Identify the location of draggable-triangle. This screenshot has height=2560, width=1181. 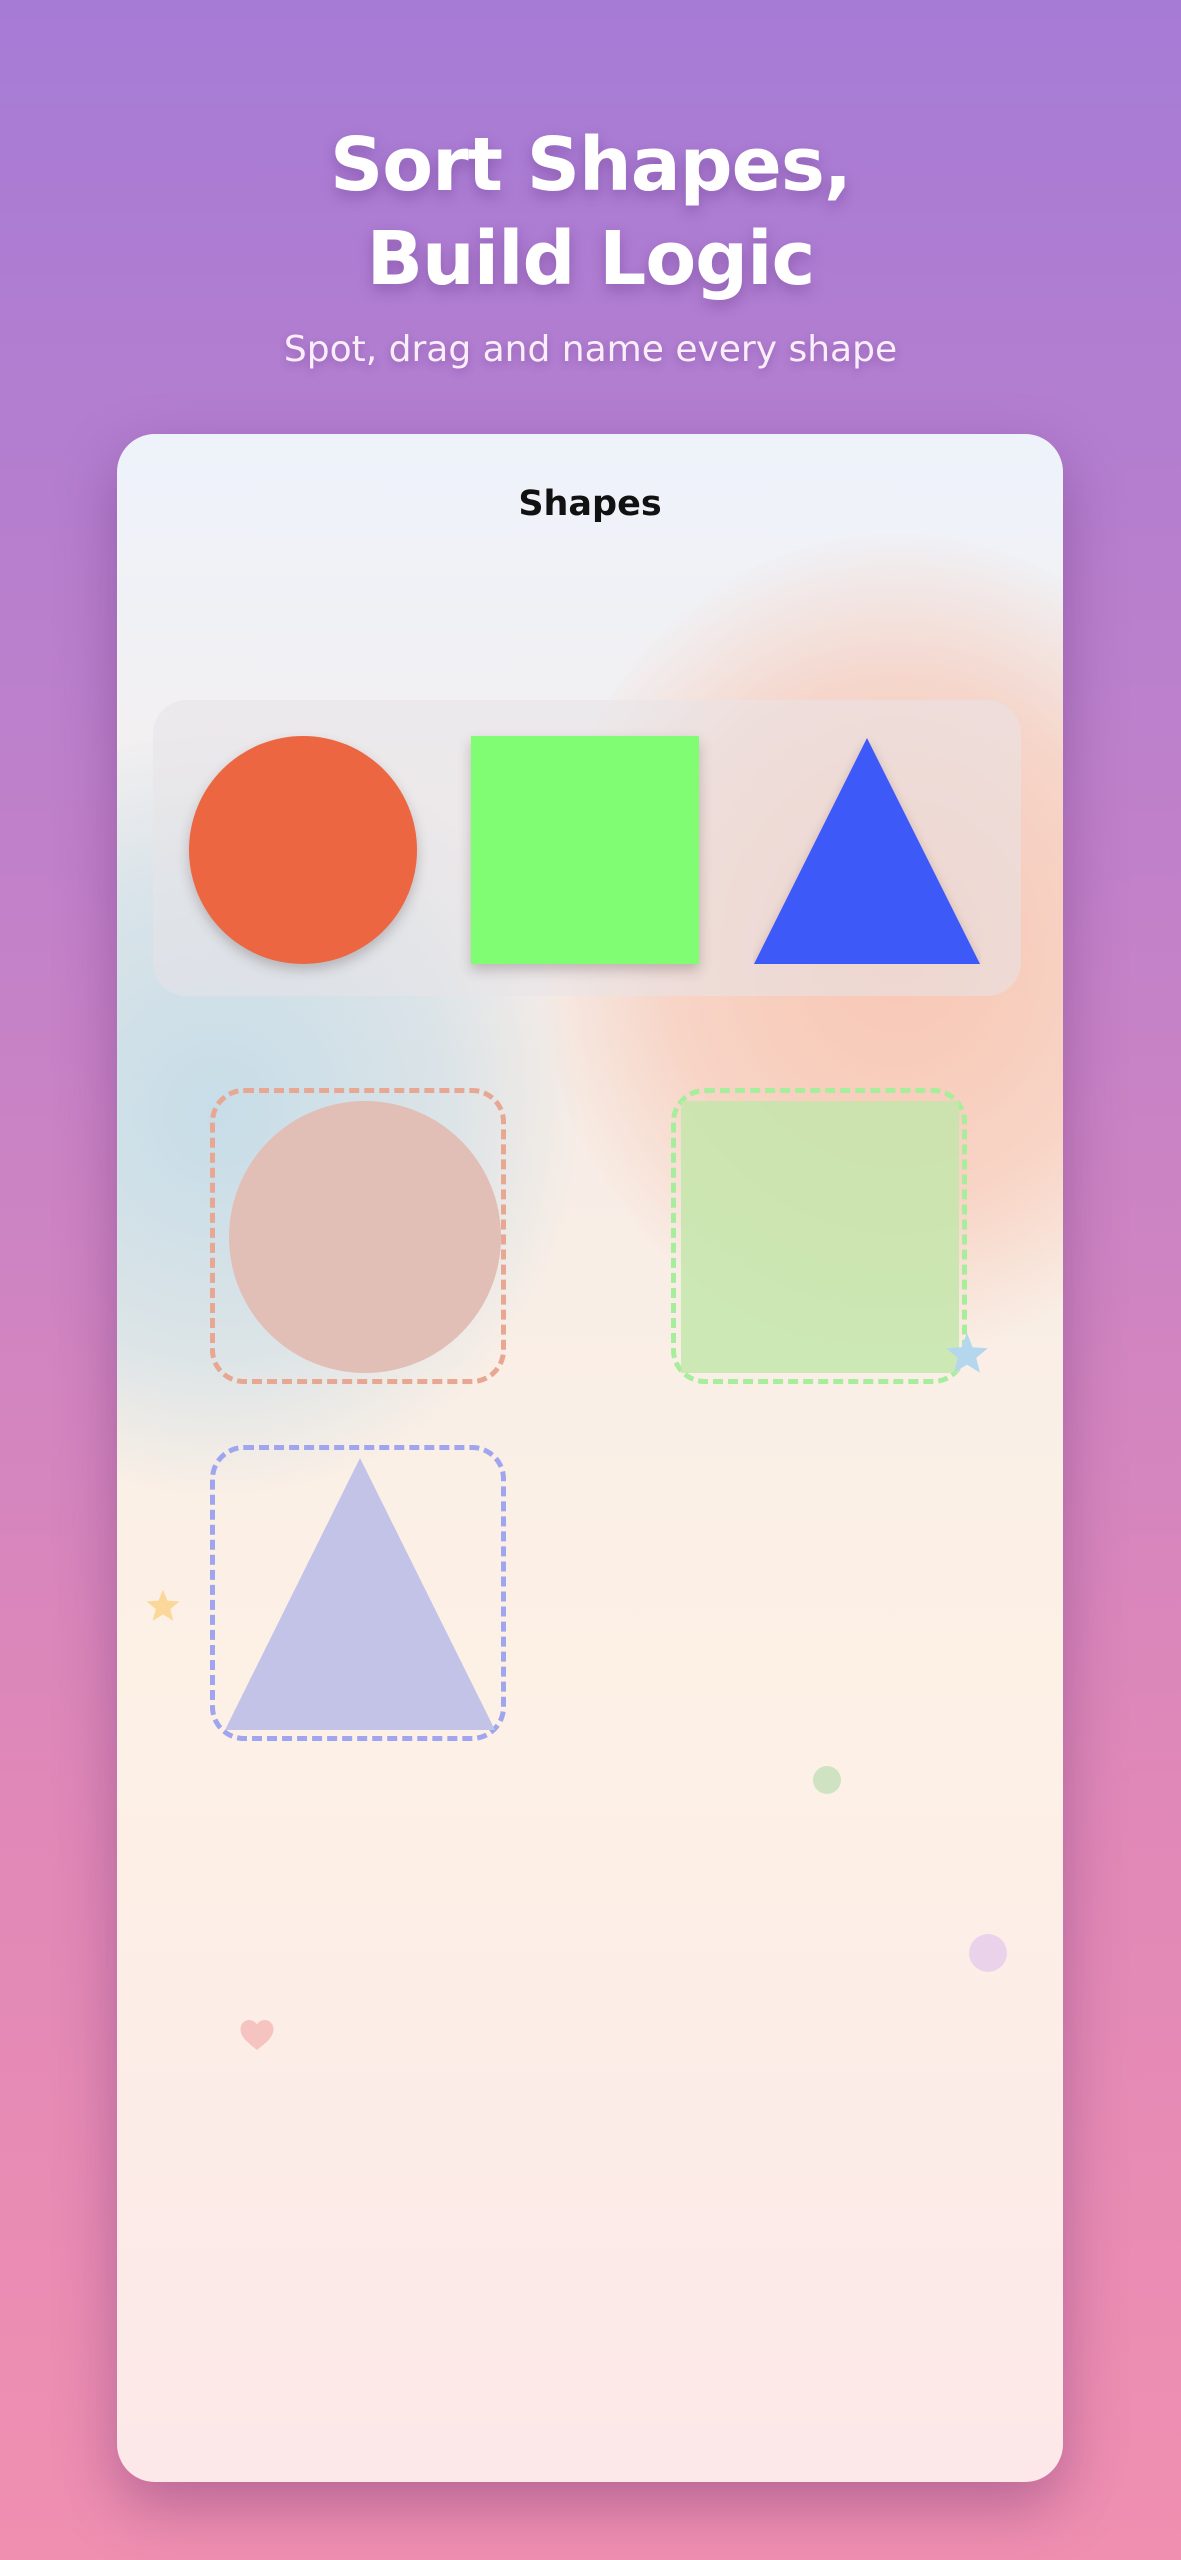
(867, 850).